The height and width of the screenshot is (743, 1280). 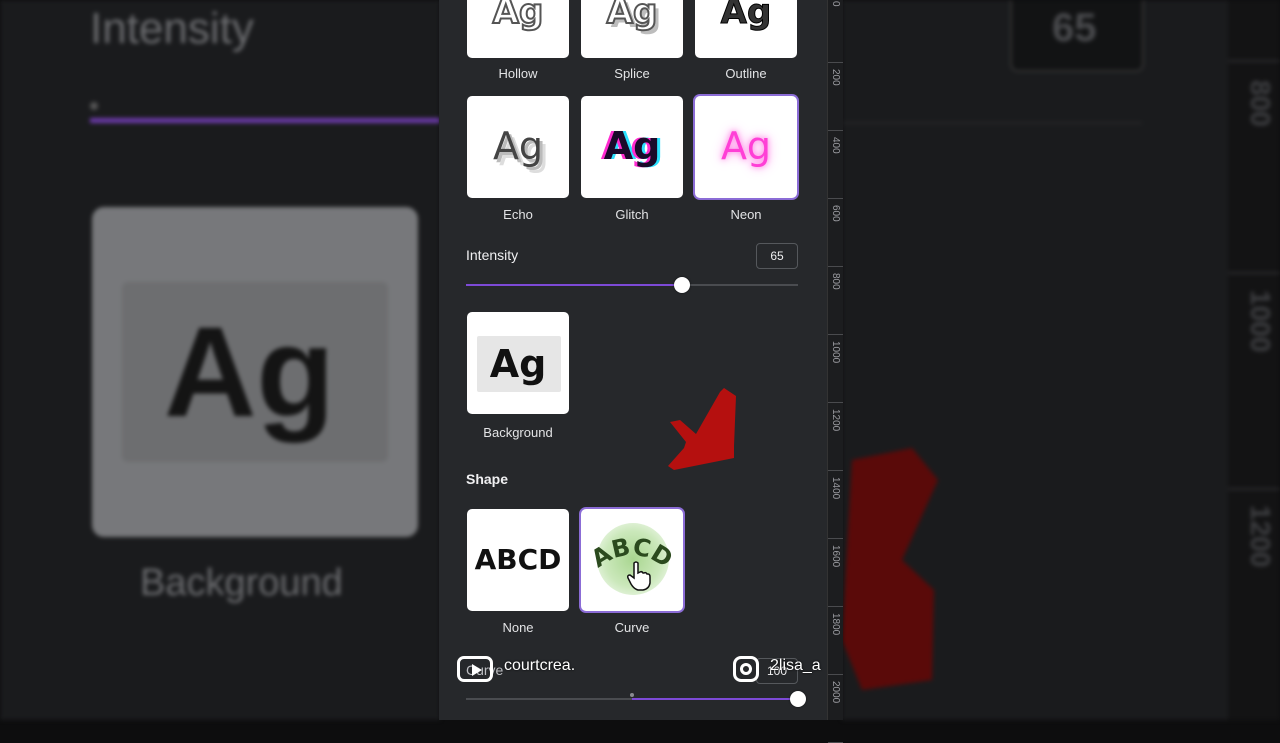 What do you see at coordinates (492, 255) in the screenshot?
I see `intensity-label: Intensity` at bounding box center [492, 255].